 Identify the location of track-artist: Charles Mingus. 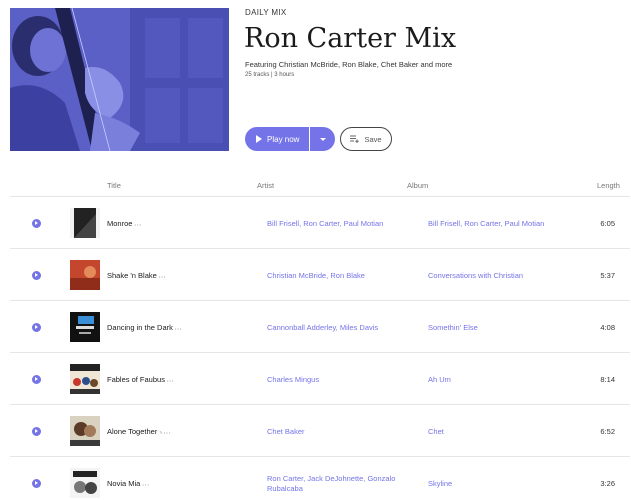
(293, 380).